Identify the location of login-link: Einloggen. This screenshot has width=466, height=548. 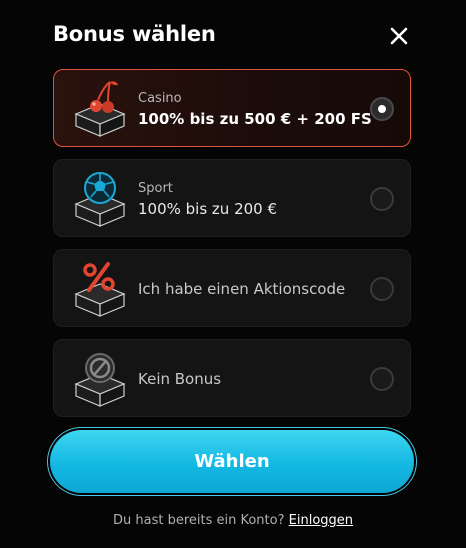
(321, 520).